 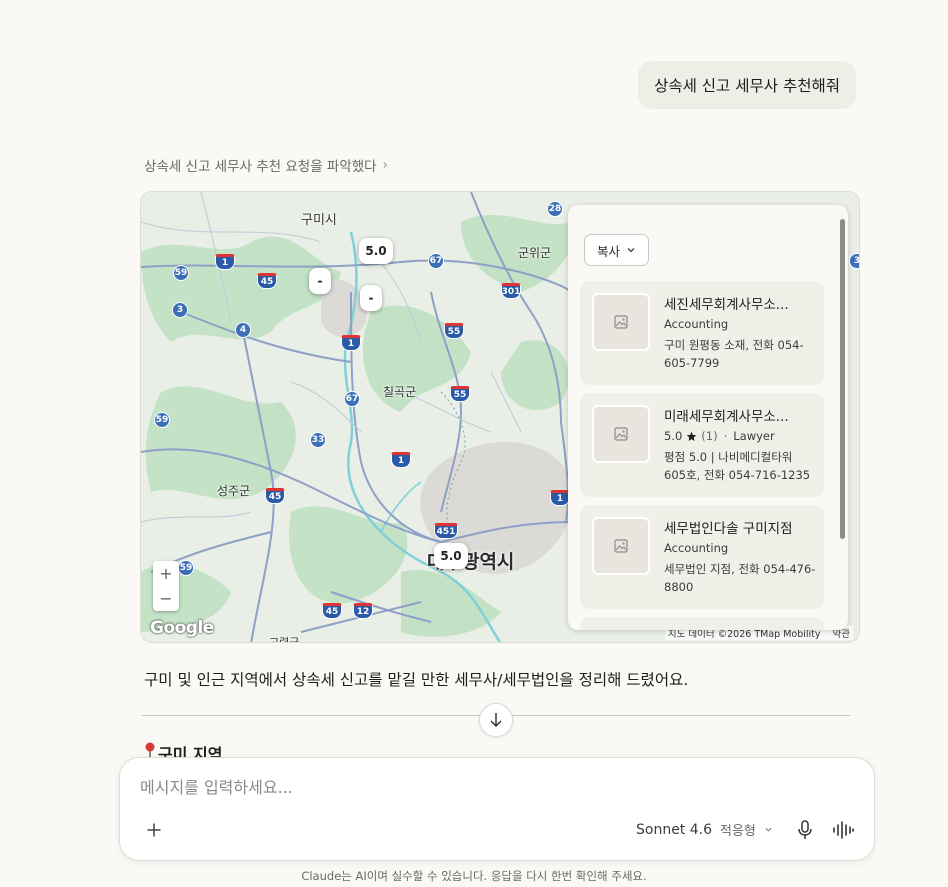 I want to click on scroll-to-bottom-button, so click(x=496, y=720).